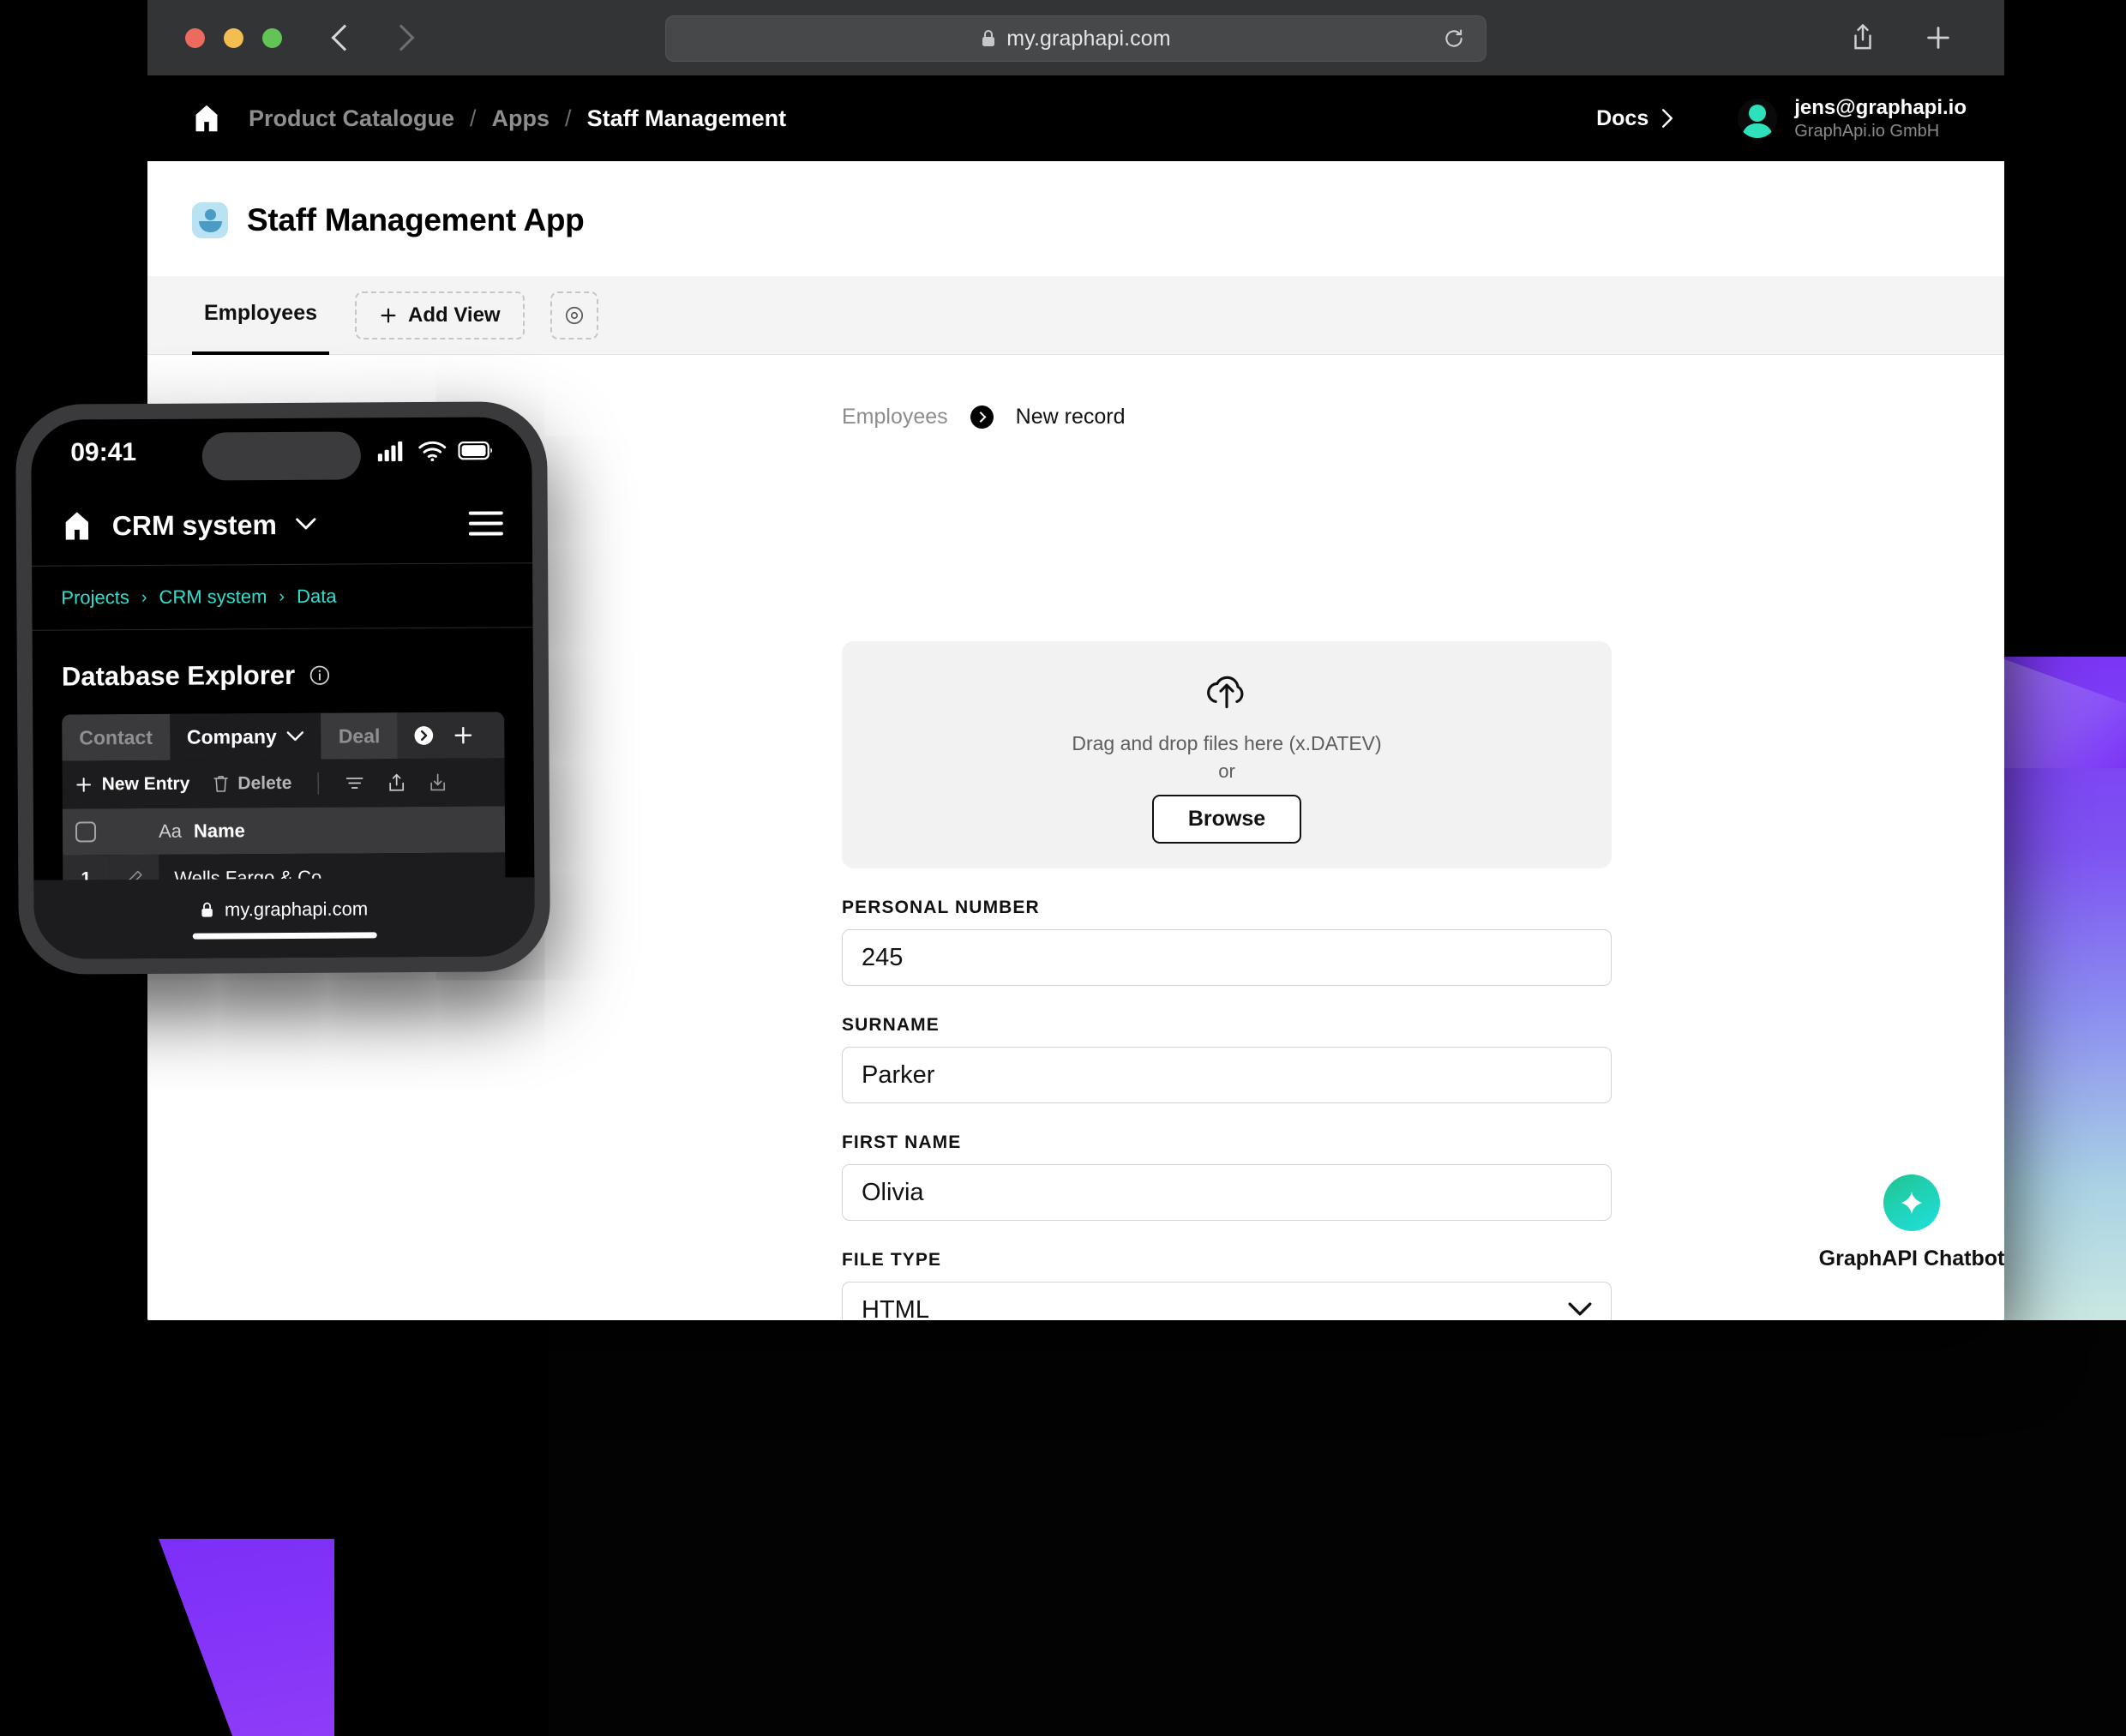  What do you see at coordinates (171, 831) in the screenshot?
I see `text-type-icon: Aa` at bounding box center [171, 831].